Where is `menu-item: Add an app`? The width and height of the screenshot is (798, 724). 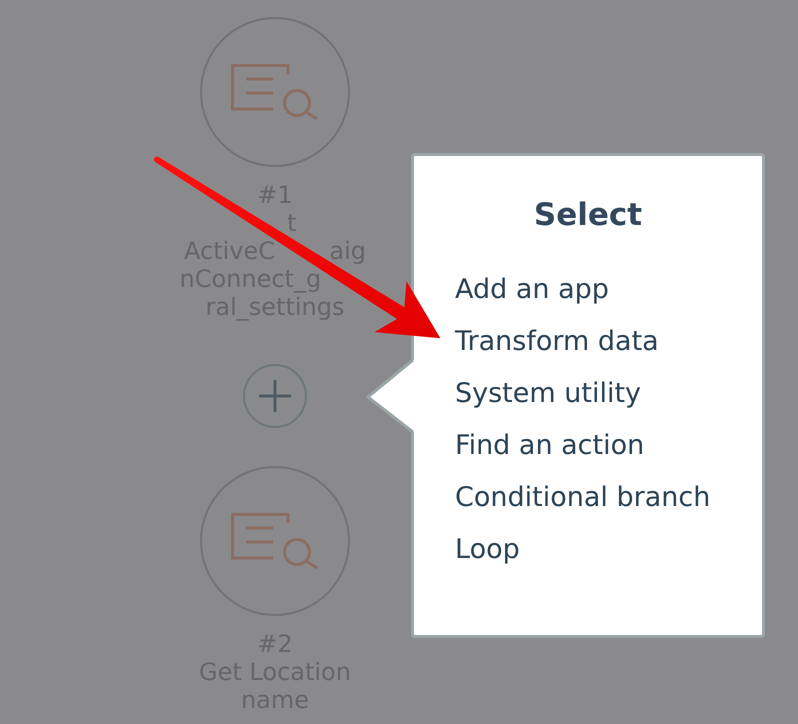 menu-item: Add an app is located at coordinates (532, 290).